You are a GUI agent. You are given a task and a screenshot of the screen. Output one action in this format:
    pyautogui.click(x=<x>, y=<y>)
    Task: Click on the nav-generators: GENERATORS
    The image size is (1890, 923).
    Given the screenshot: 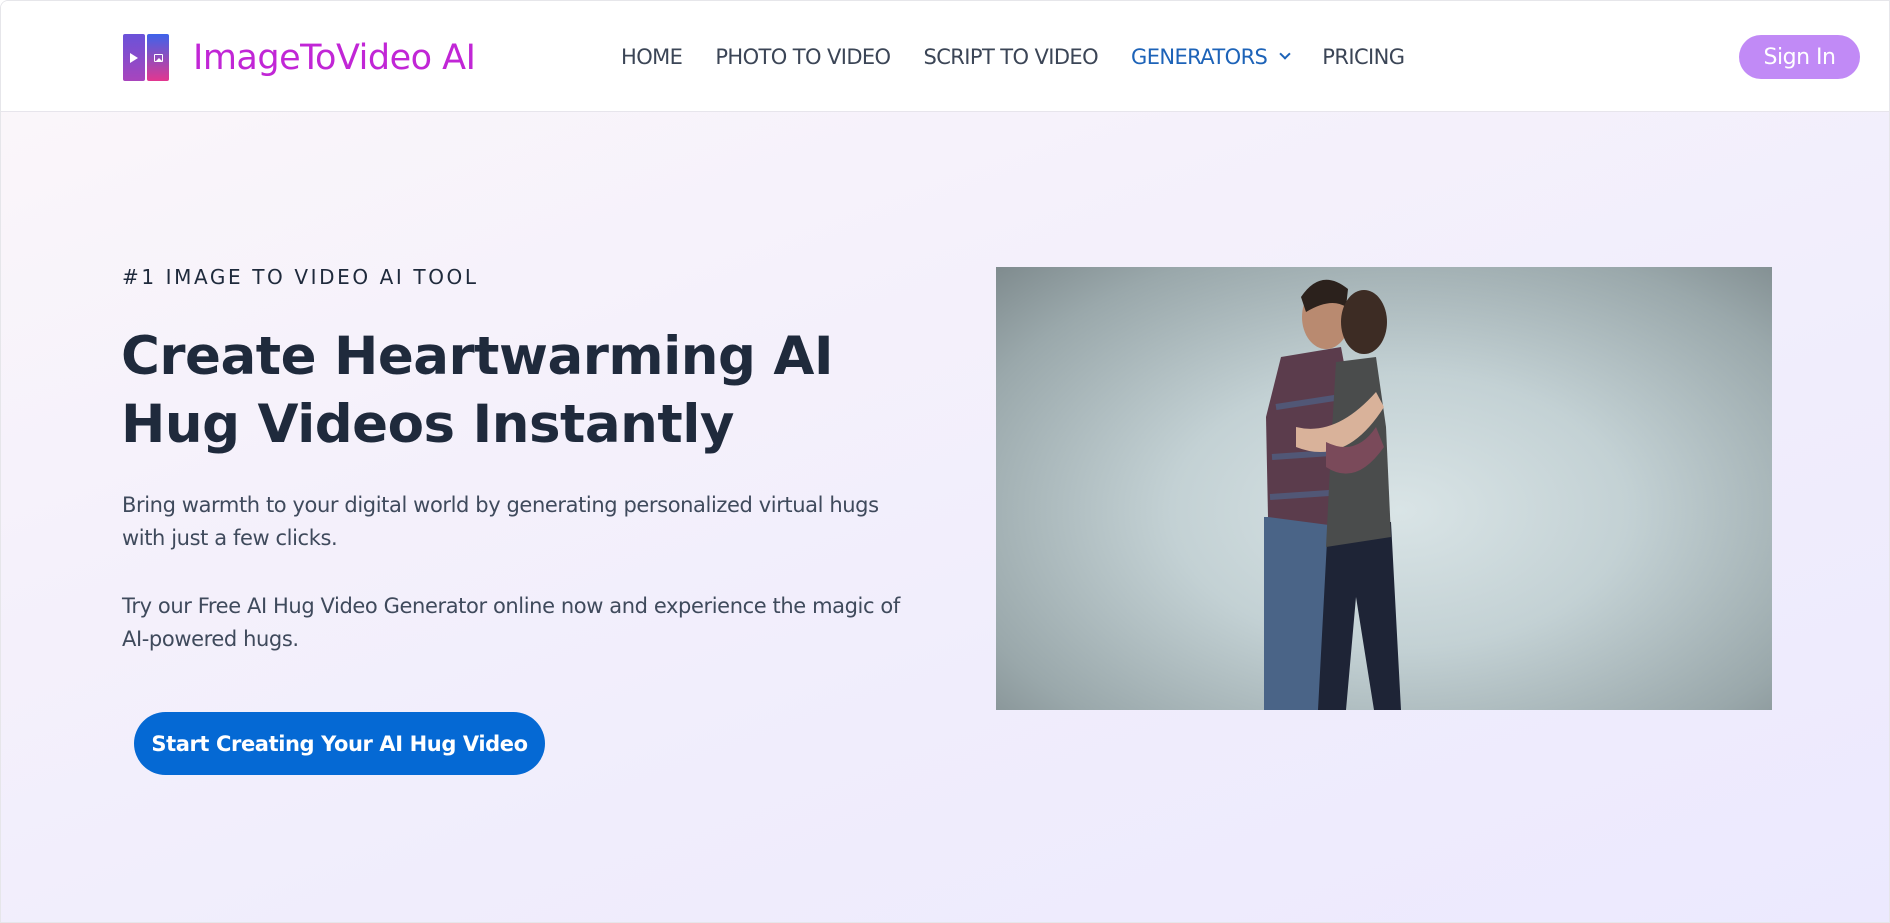 What is the action you would take?
    pyautogui.click(x=1211, y=56)
    